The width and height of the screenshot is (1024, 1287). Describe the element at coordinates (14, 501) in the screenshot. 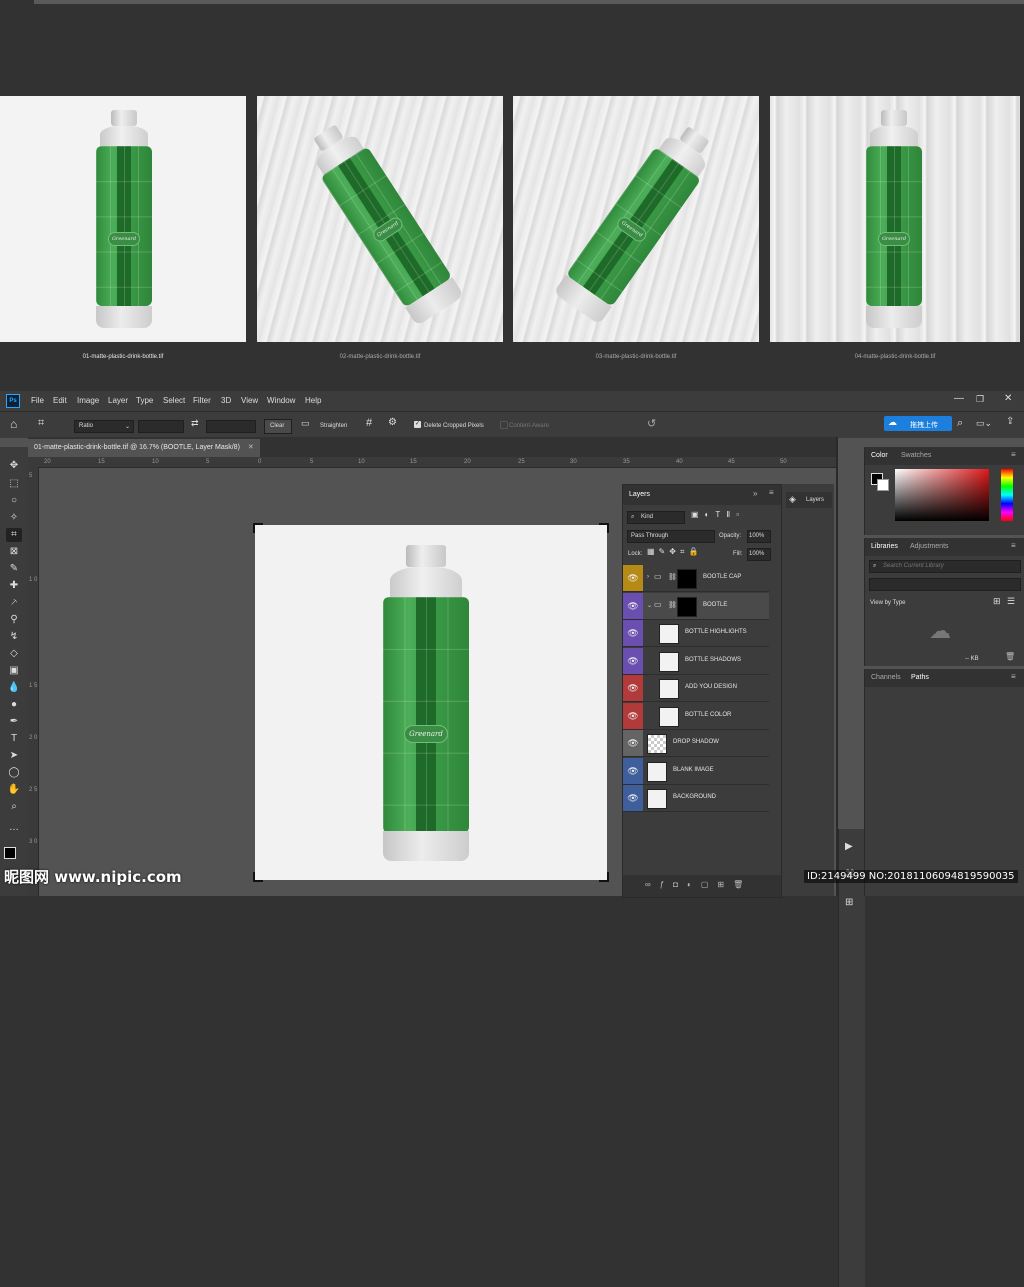

I see `lasso-tool-icon: ○` at that location.